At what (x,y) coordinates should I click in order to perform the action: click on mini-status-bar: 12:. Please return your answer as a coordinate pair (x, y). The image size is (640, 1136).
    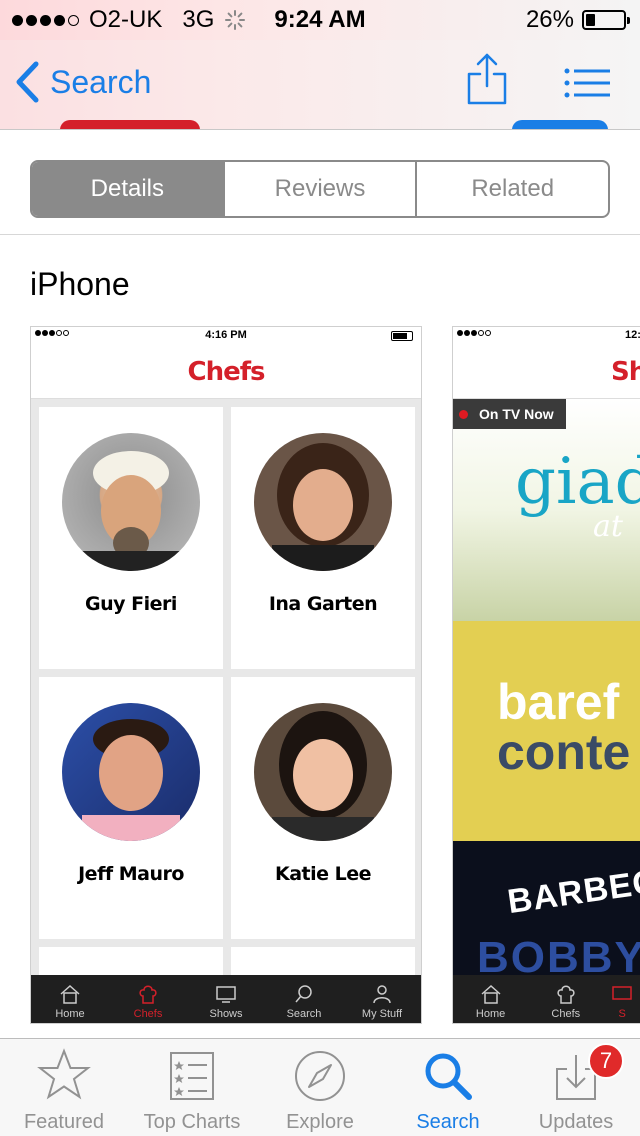
    Looking at the image, I should click on (546, 336).